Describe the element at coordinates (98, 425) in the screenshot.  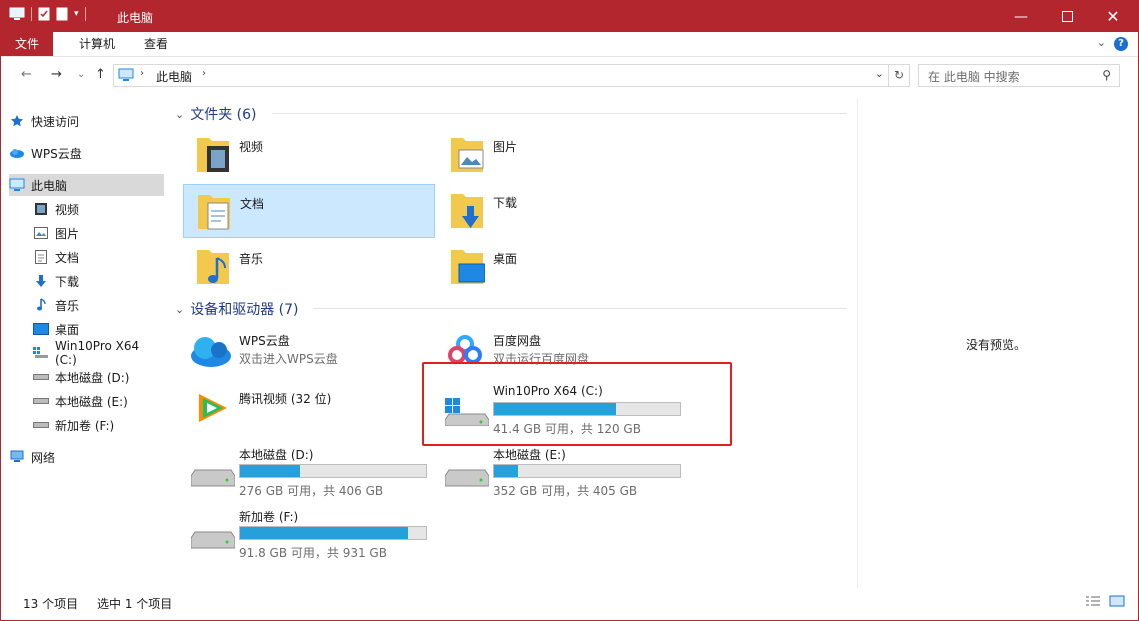
I see `sidebar-item-drive-f: 新加卷 (F:)` at that location.